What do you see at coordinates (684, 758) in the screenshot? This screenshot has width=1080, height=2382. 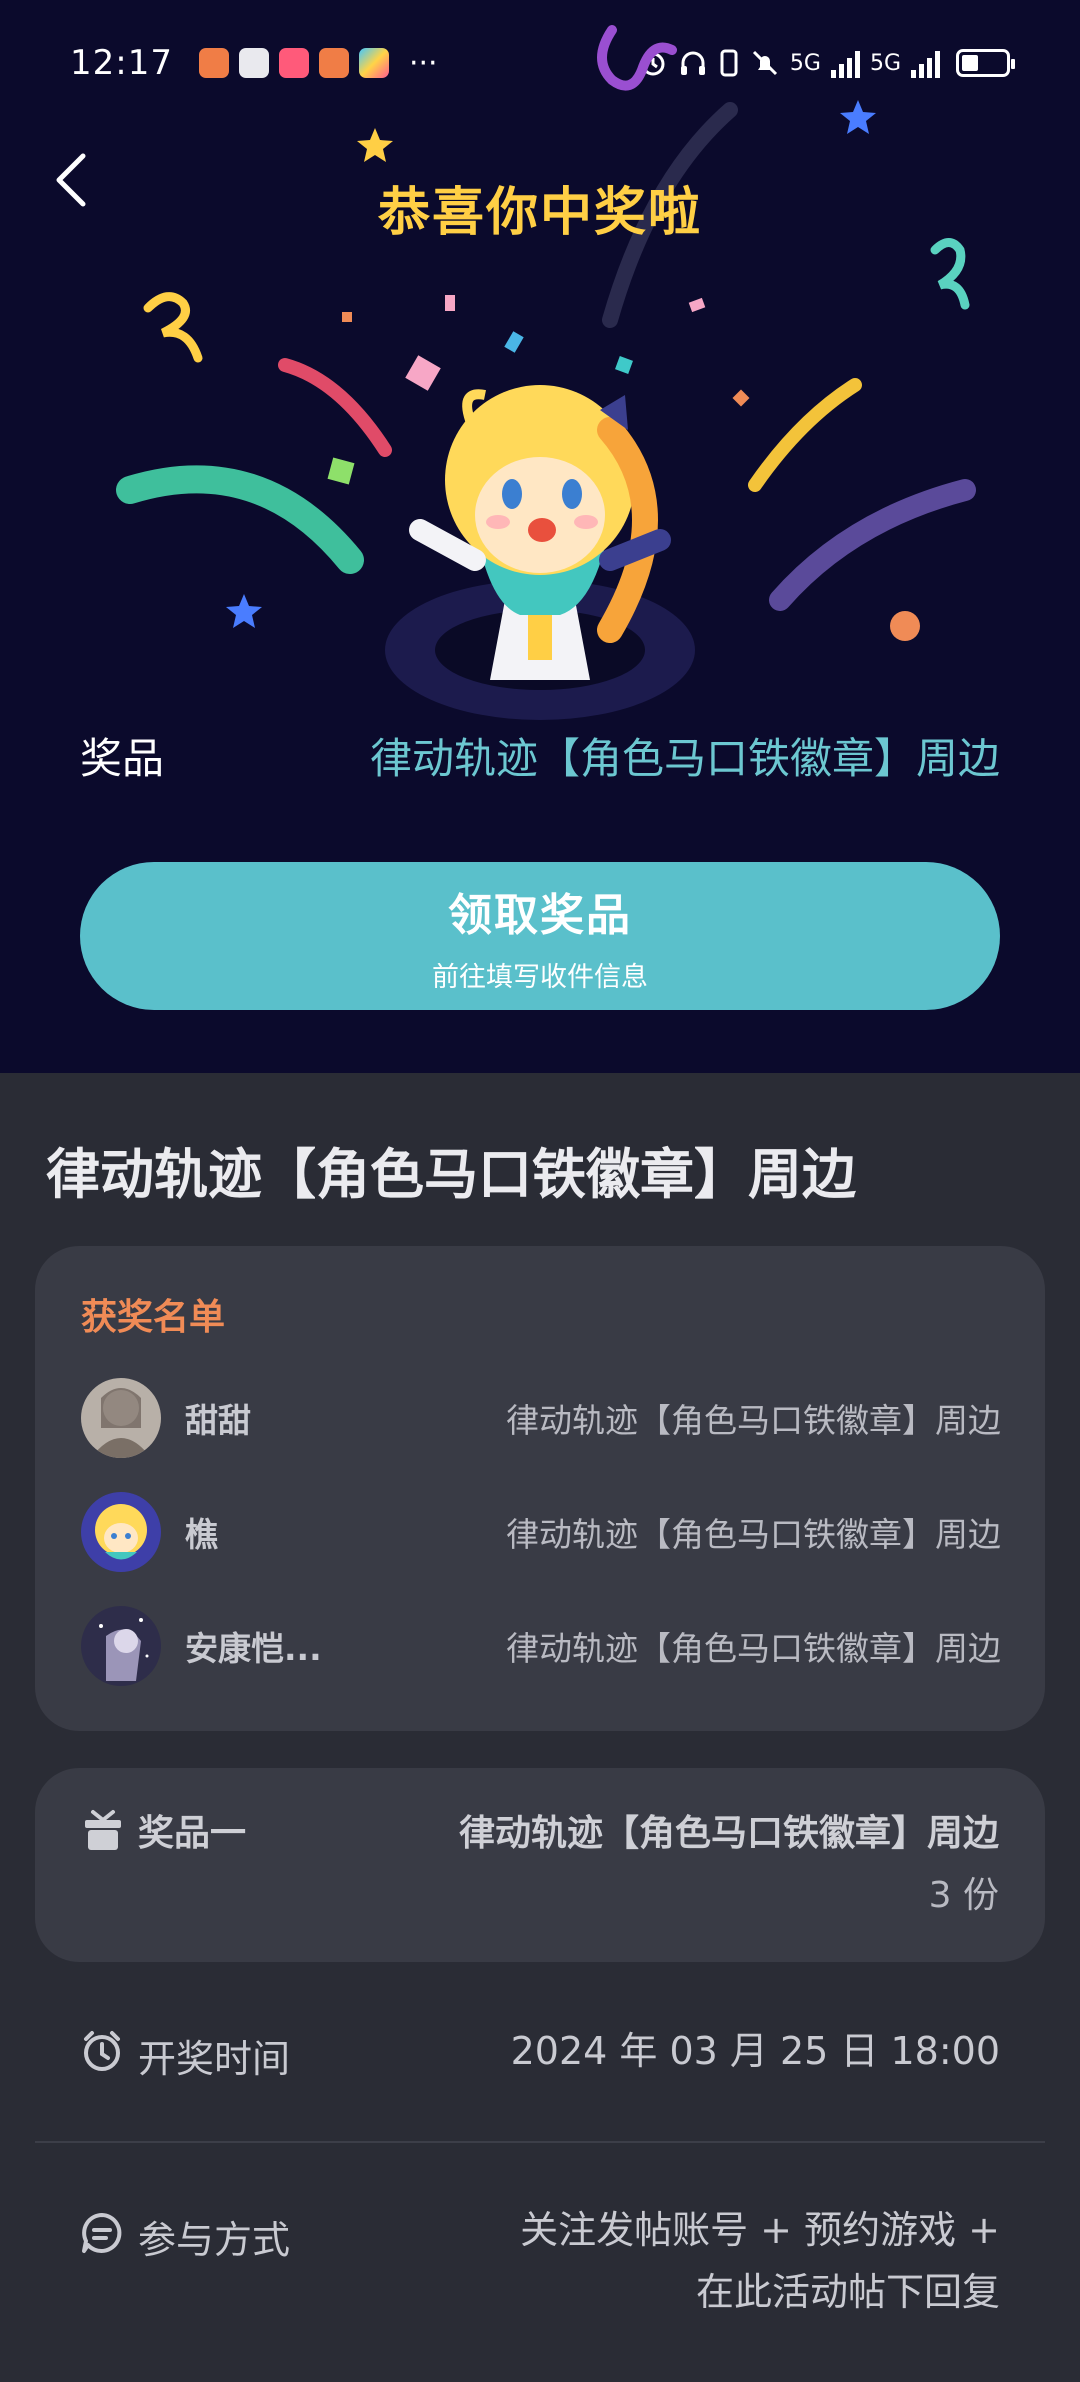 I see `prize-value: 律动轨迹【角色马口铁徽章】周边` at bounding box center [684, 758].